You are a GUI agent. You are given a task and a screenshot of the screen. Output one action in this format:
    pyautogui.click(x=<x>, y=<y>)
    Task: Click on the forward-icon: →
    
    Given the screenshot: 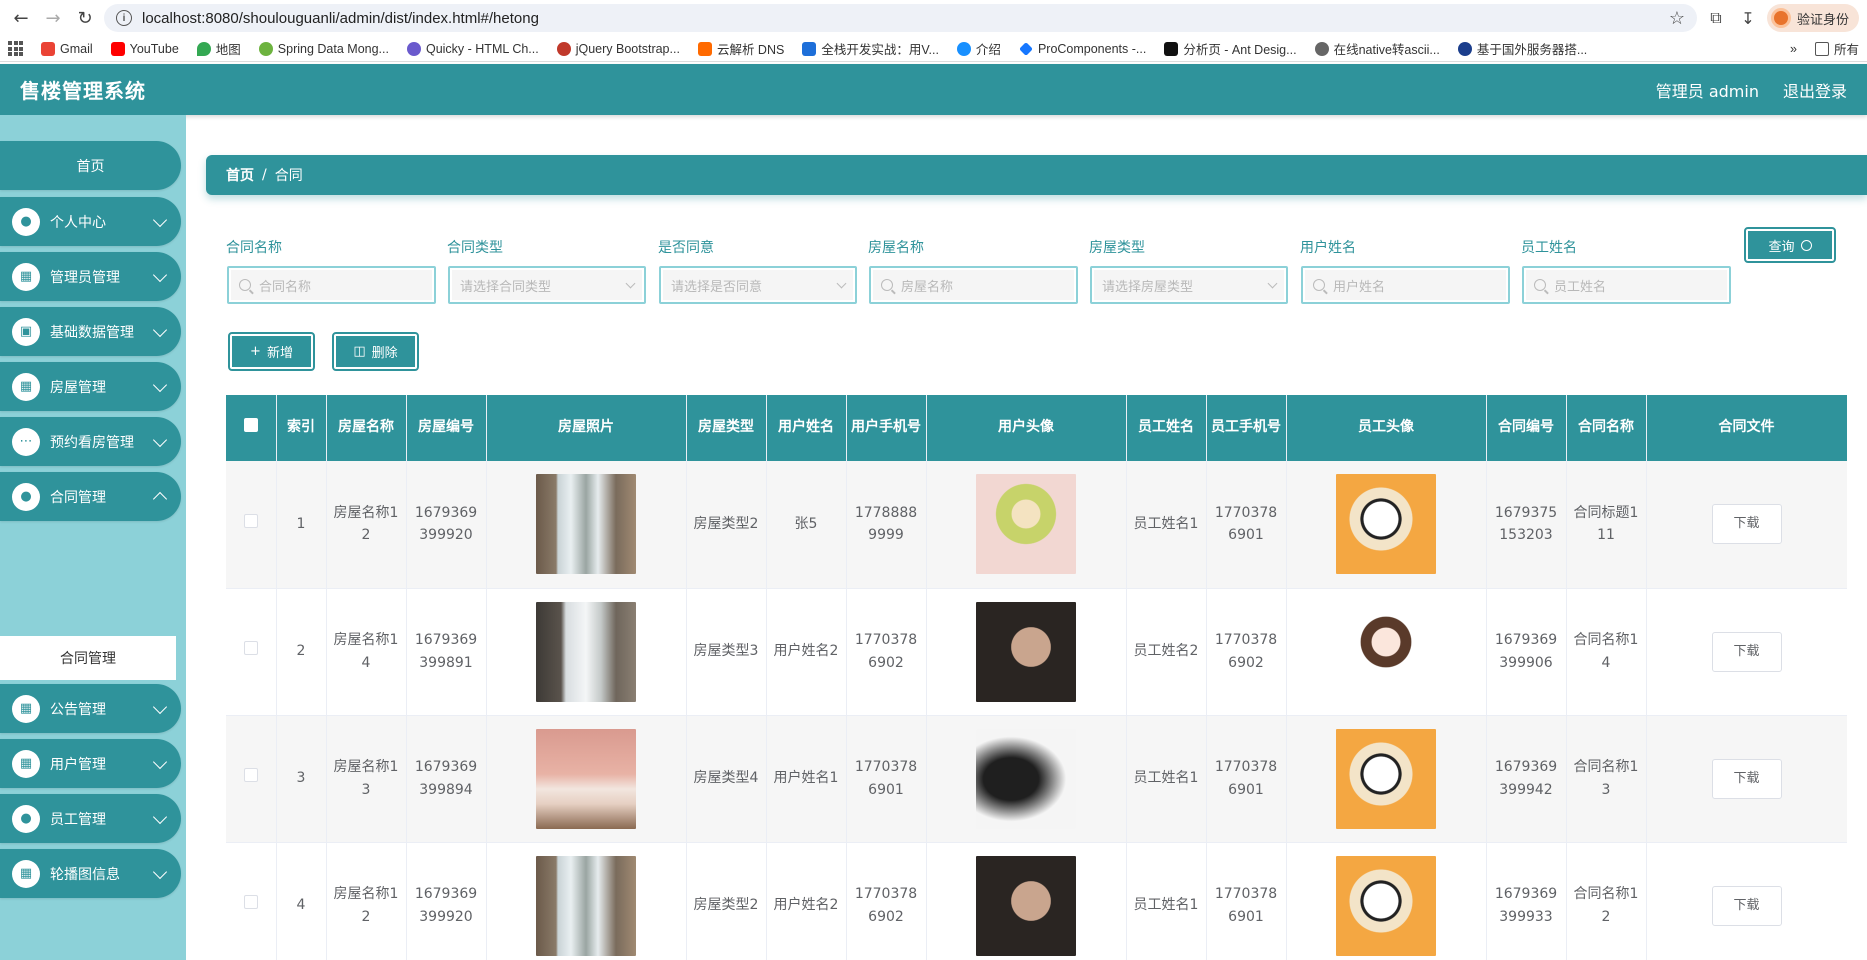 What is the action you would take?
    pyautogui.click(x=53, y=18)
    